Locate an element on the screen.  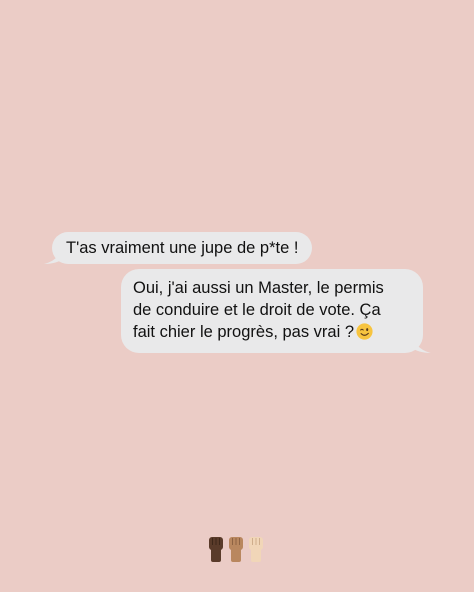
incoming-message-bubble: T'as vraiment une jupe de p*te ! is located at coordinates (178, 248).